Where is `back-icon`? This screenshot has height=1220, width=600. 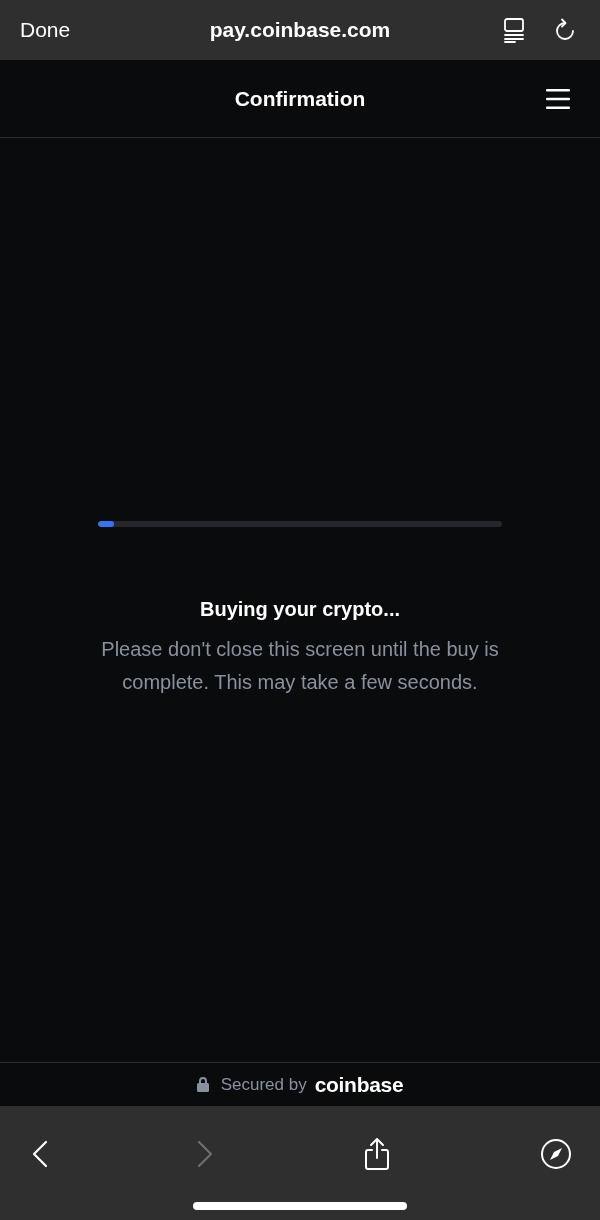
back-icon is located at coordinates (40, 1154).